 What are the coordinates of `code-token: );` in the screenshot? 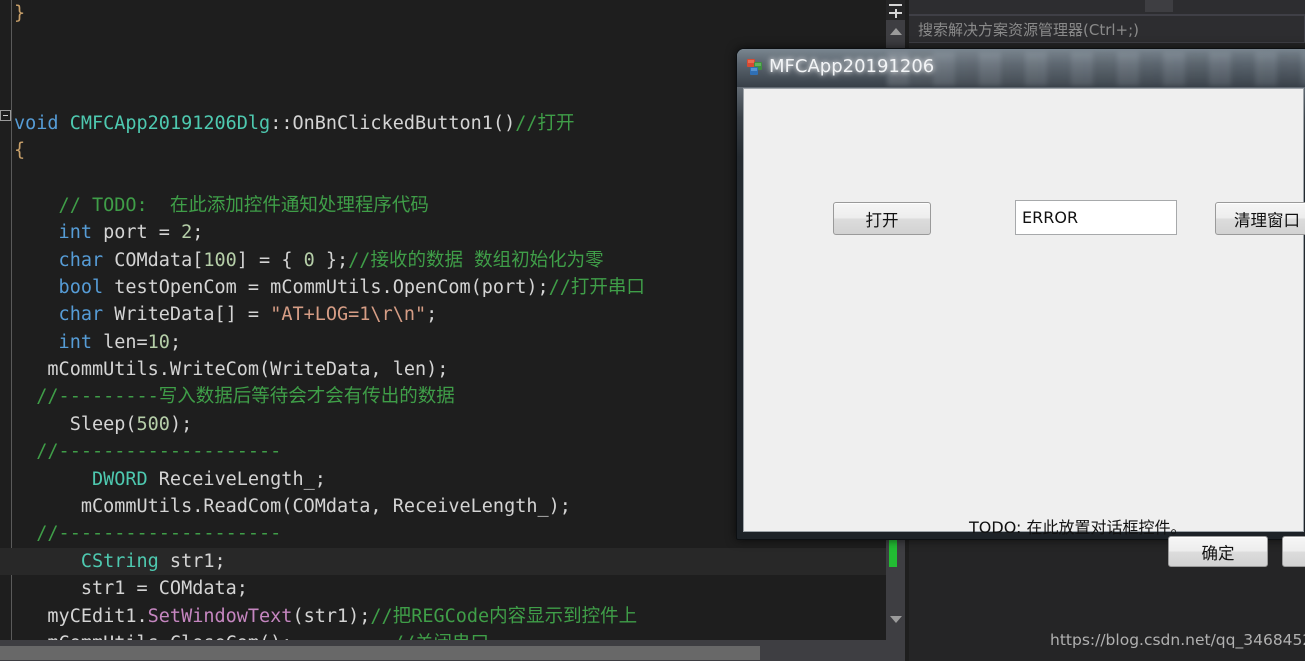 It's located at (181, 424).